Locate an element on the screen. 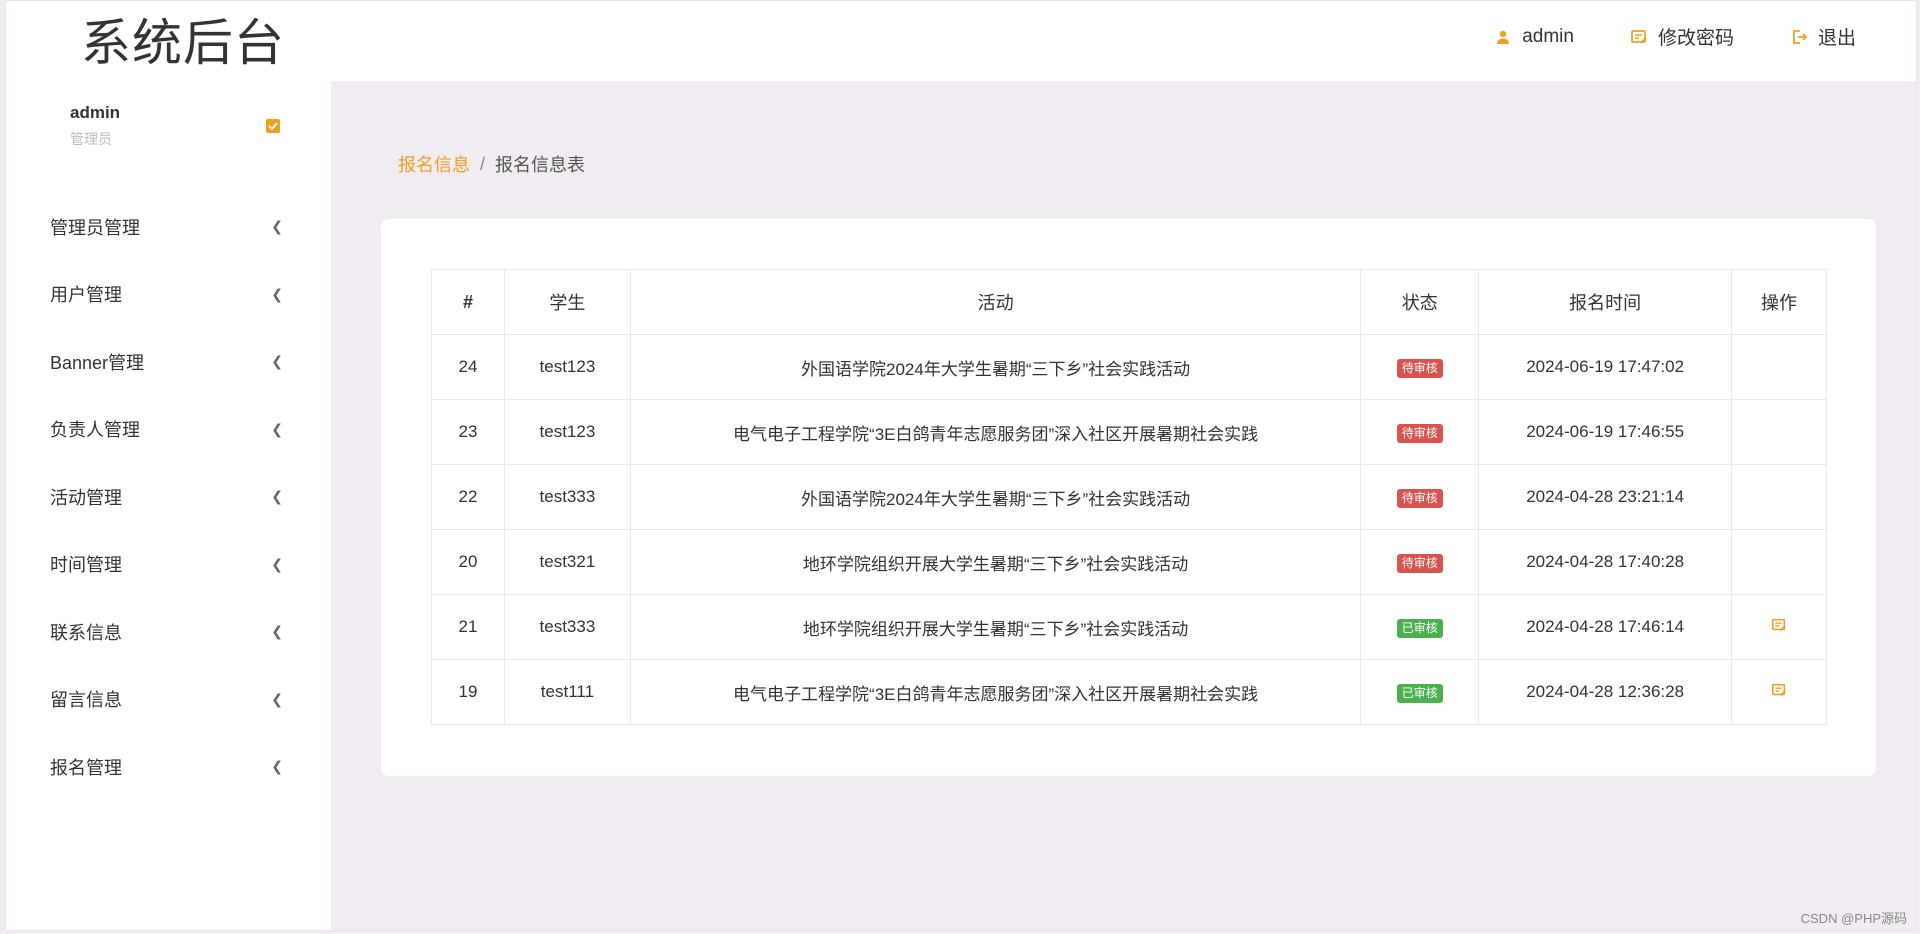 The width and height of the screenshot is (1920, 934). sidebar-item-admin-manage: 管理员管理 ❮ is located at coordinates (168, 227).